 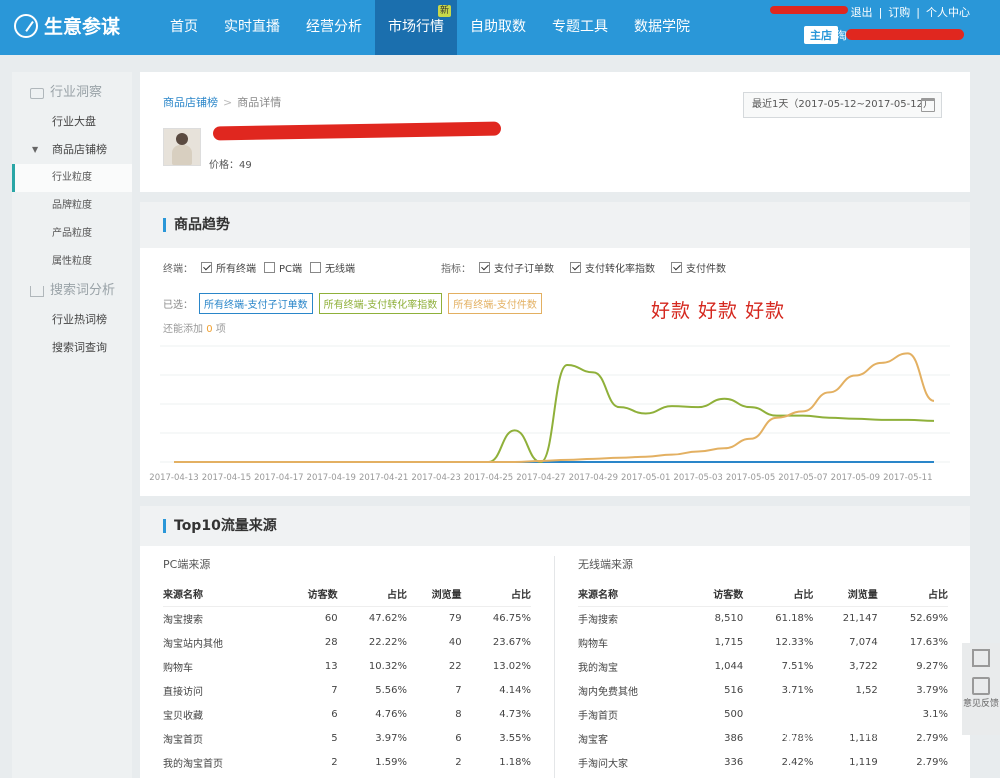 What do you see at coordinates (763, 762) in the screenshot?
I see `table-row: 手淘问大家 336 2.42% 1,119 2.79%` at bounding box center [763, 762].